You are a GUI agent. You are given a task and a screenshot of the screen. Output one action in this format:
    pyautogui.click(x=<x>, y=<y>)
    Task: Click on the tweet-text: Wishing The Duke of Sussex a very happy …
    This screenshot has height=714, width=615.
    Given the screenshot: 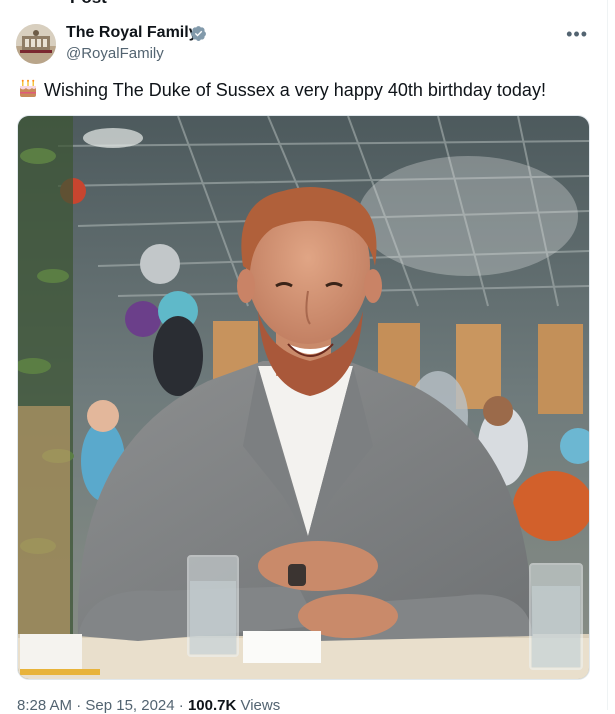 What is the action you would take?
    pyautogui.click(x=282, y=90)
    